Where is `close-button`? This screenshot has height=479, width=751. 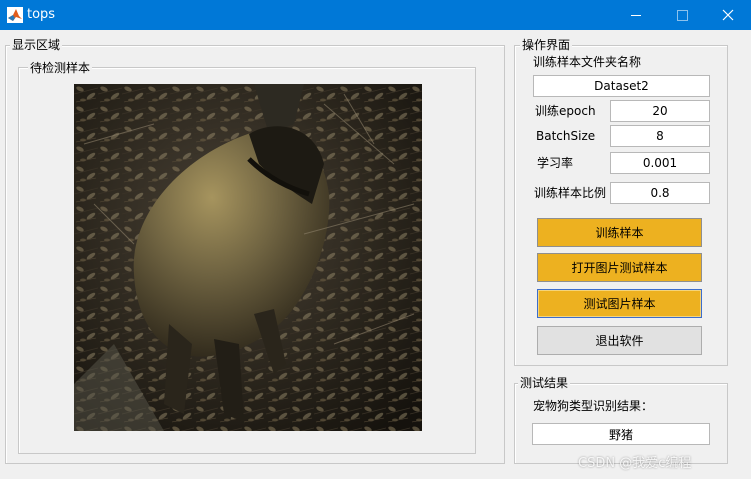
close-button is located at coordinates (728, 15).